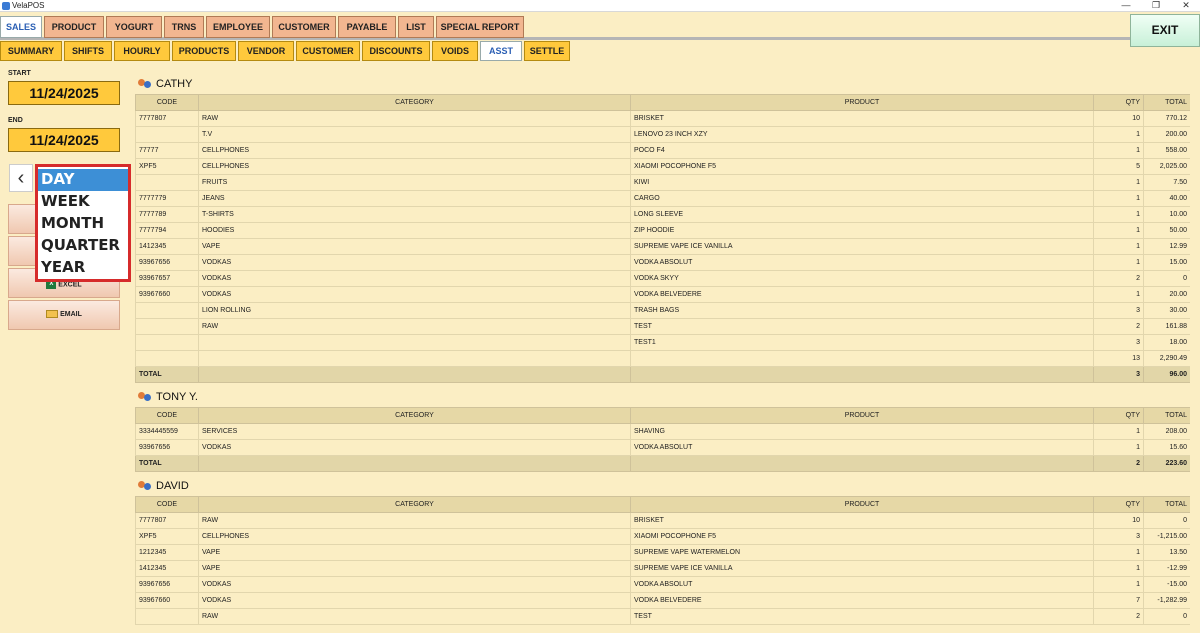 The width and height of the screenshot is (1200, 633). I want to click on email-button: EMAIL, so click(64, 315).